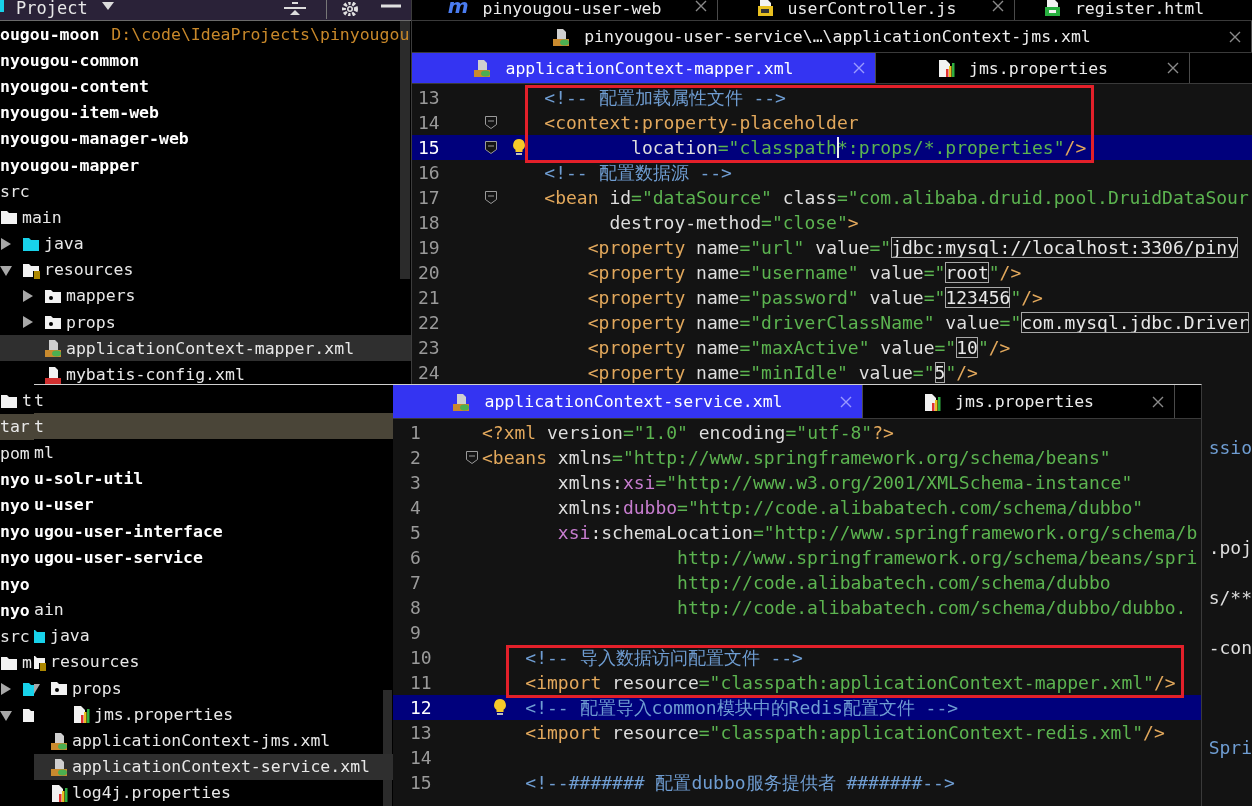 The height and width of the screenshot is (806, 1252). I want to click on line-number: 17, so click(429, 197).